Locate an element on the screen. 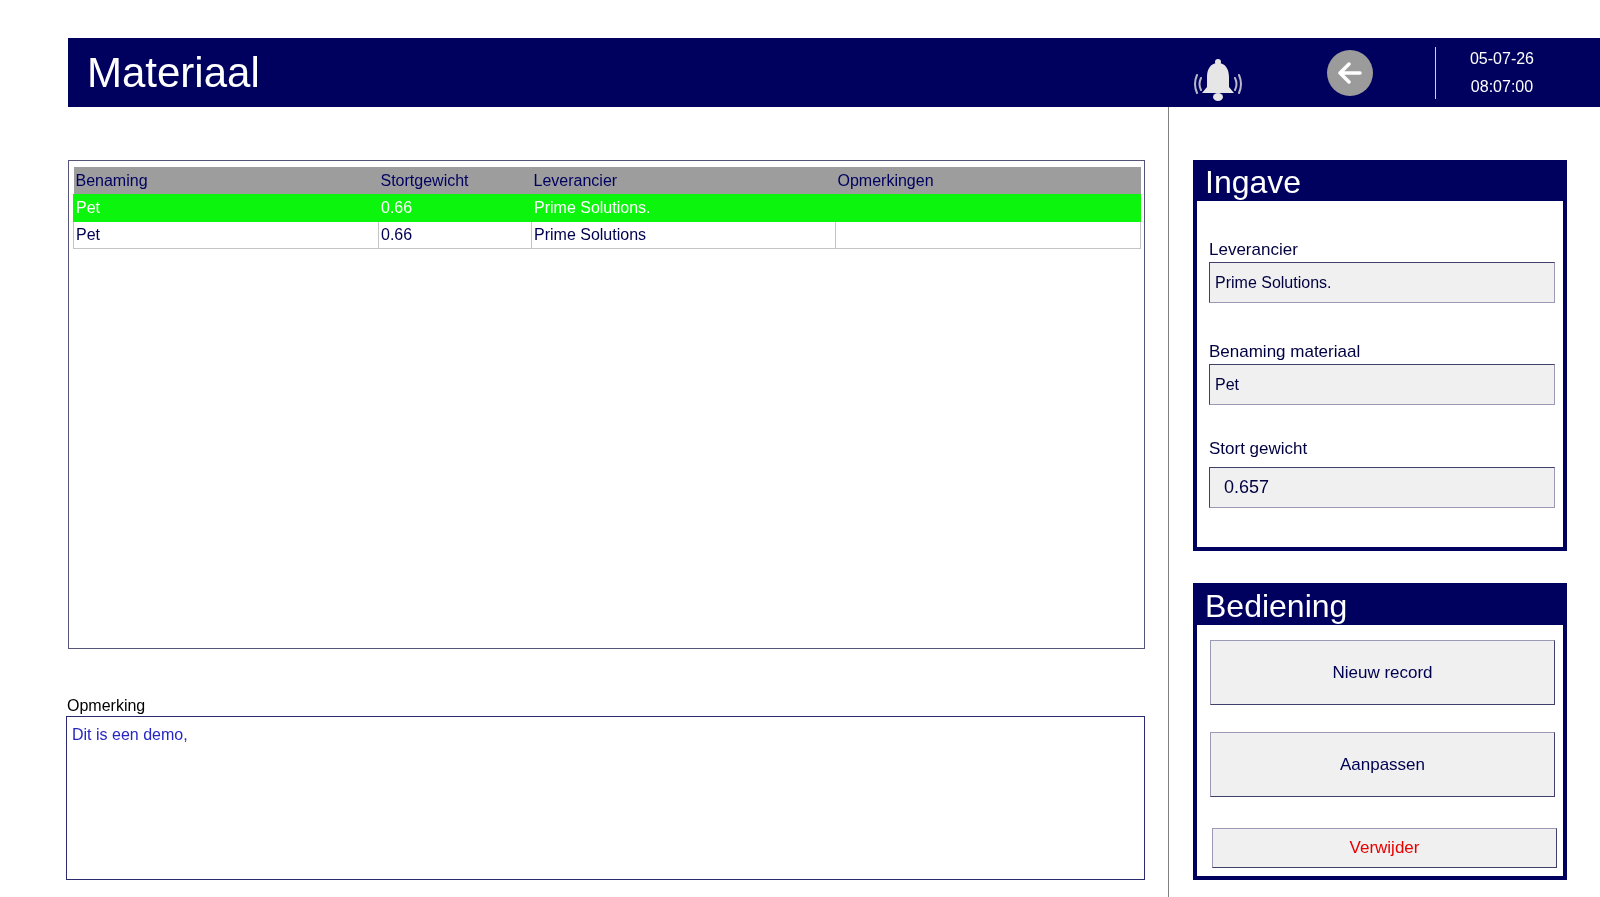 The image size is (1600, 897). panel-title: Ingave is located at coordinates (1380, 182).